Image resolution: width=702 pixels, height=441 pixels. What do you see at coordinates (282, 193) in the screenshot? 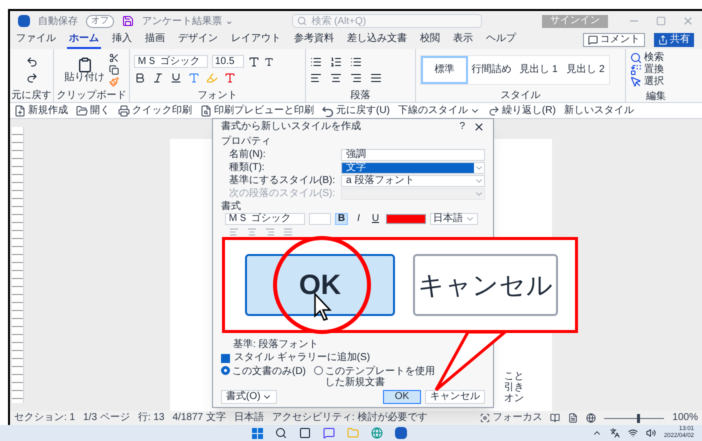
I see `field-label: 次の段落のスタイル(S):` at bounding box center [282, 193].